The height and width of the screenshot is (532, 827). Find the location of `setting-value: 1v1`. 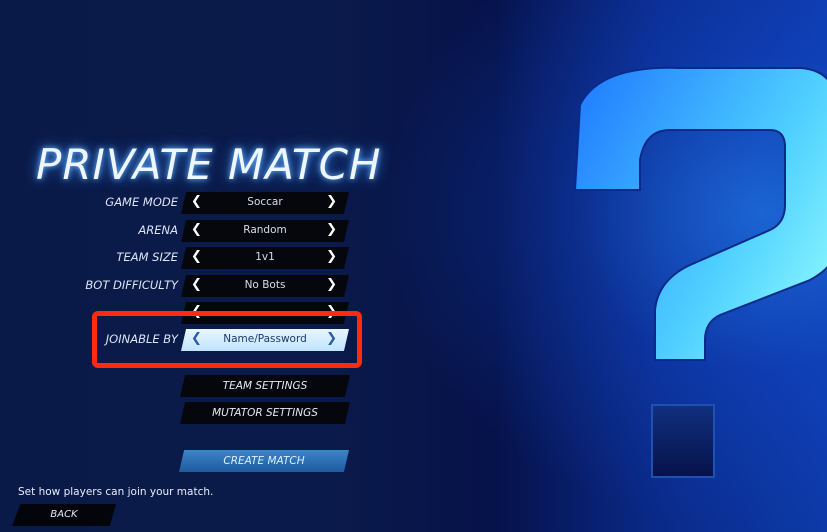

setting-value: 1v1 is located at coordinates (265, 257).